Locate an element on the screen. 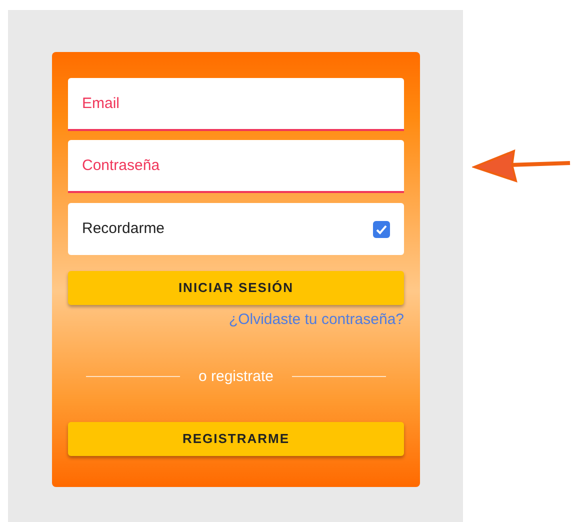  email-field: Email is located at coordinates (236, 104).